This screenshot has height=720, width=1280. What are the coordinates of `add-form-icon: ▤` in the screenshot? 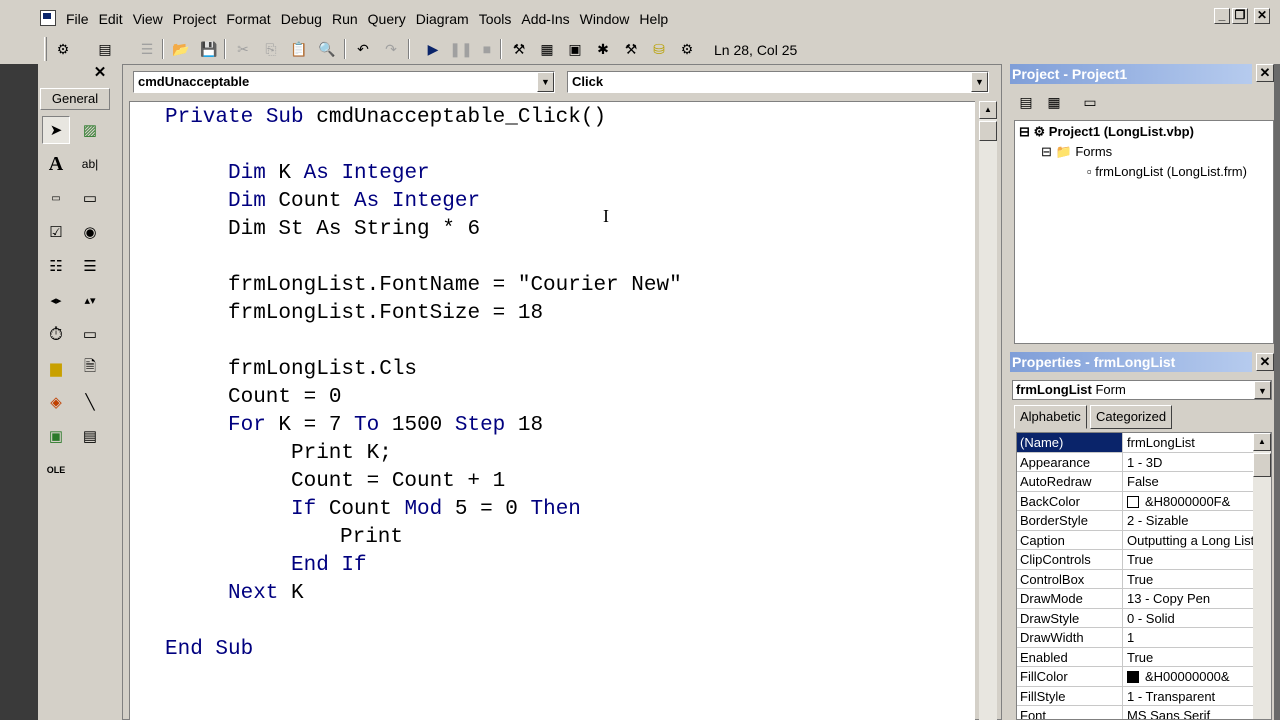 It's located at (105, 49).